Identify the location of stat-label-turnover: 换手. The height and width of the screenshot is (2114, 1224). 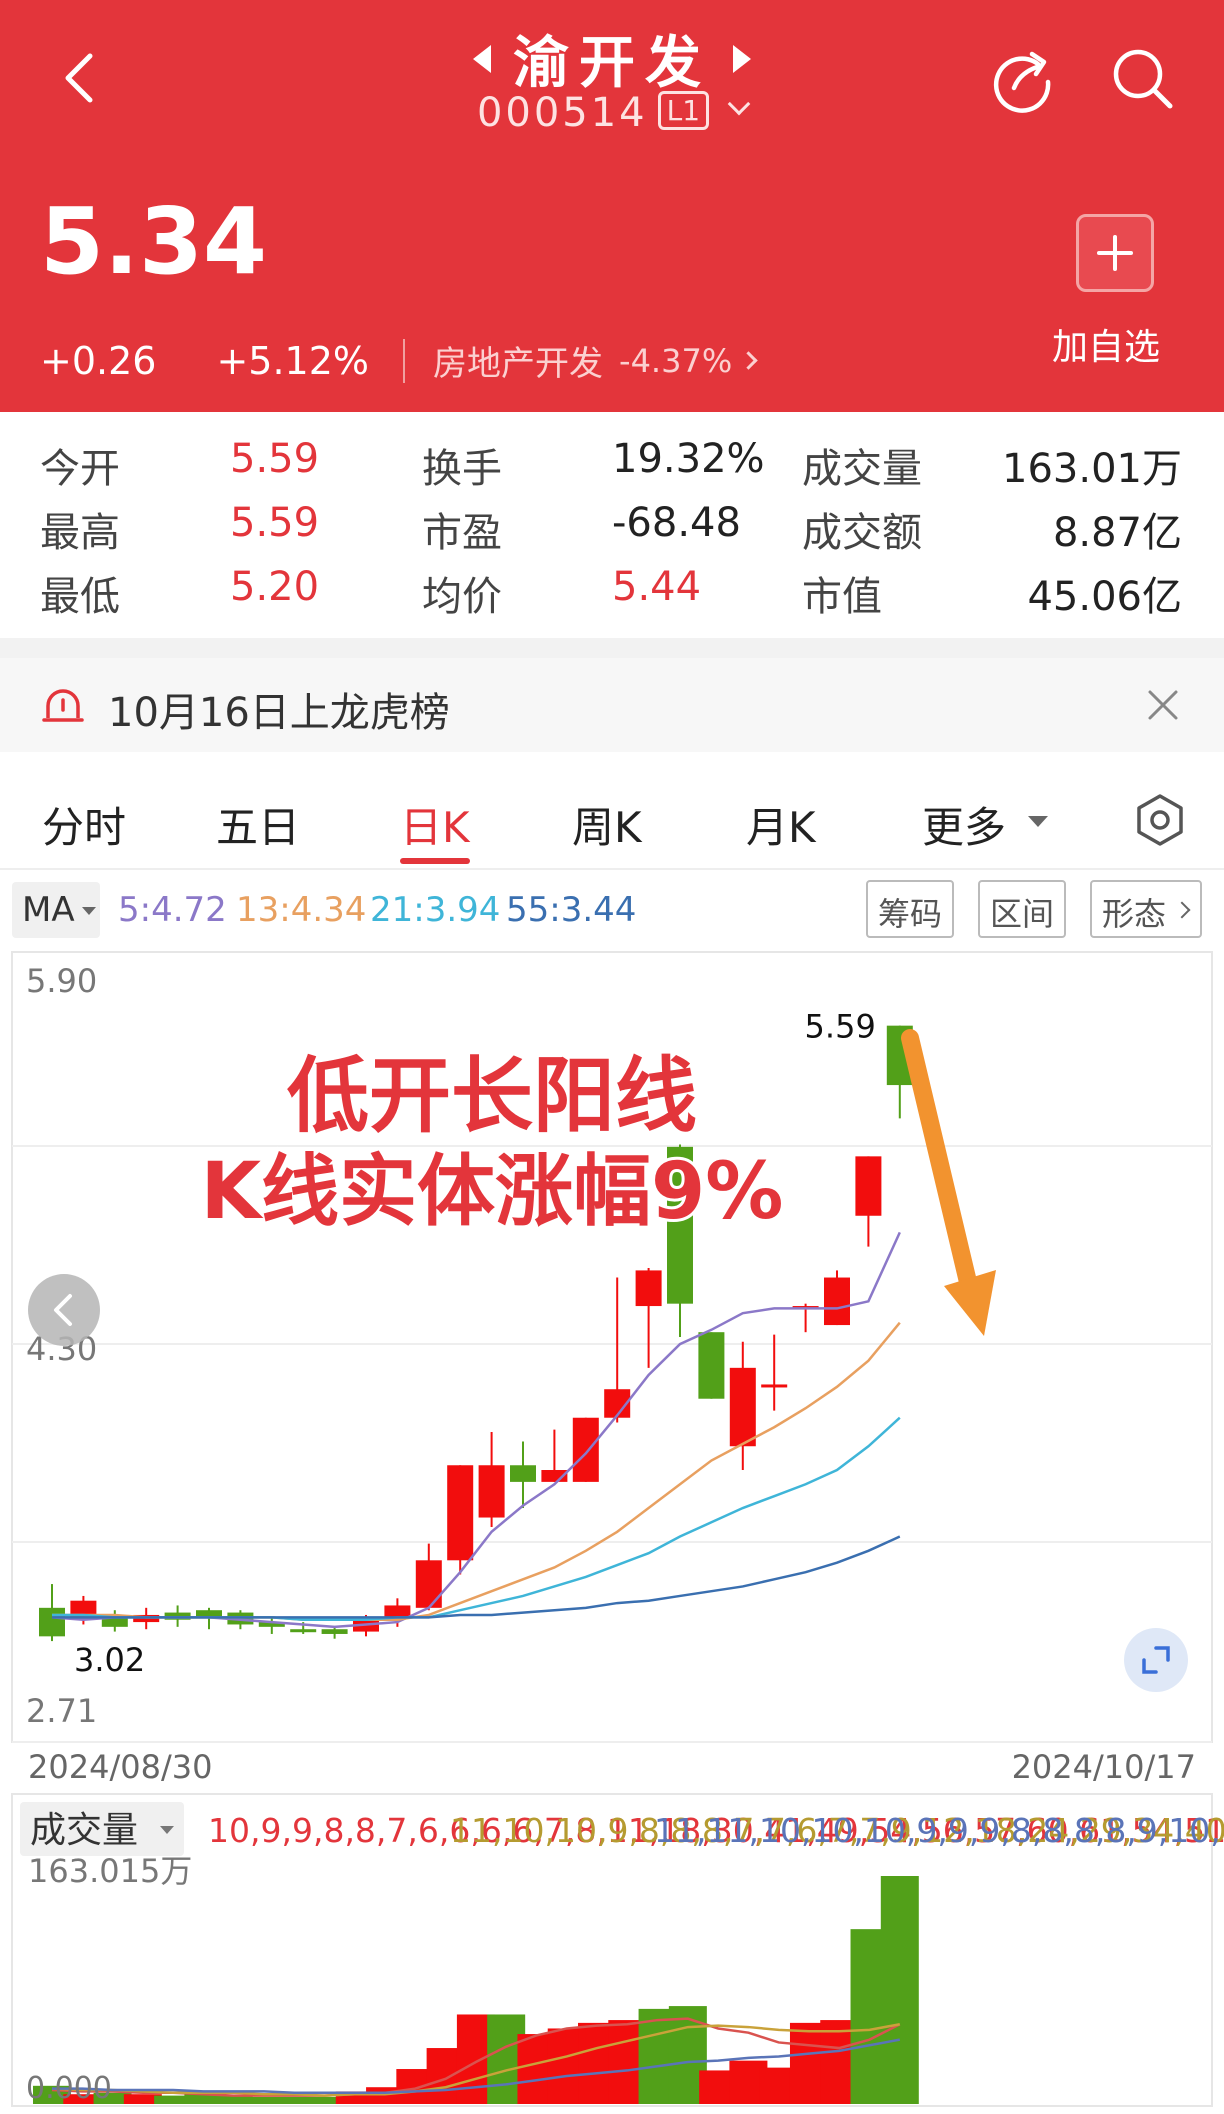
(462, 469).